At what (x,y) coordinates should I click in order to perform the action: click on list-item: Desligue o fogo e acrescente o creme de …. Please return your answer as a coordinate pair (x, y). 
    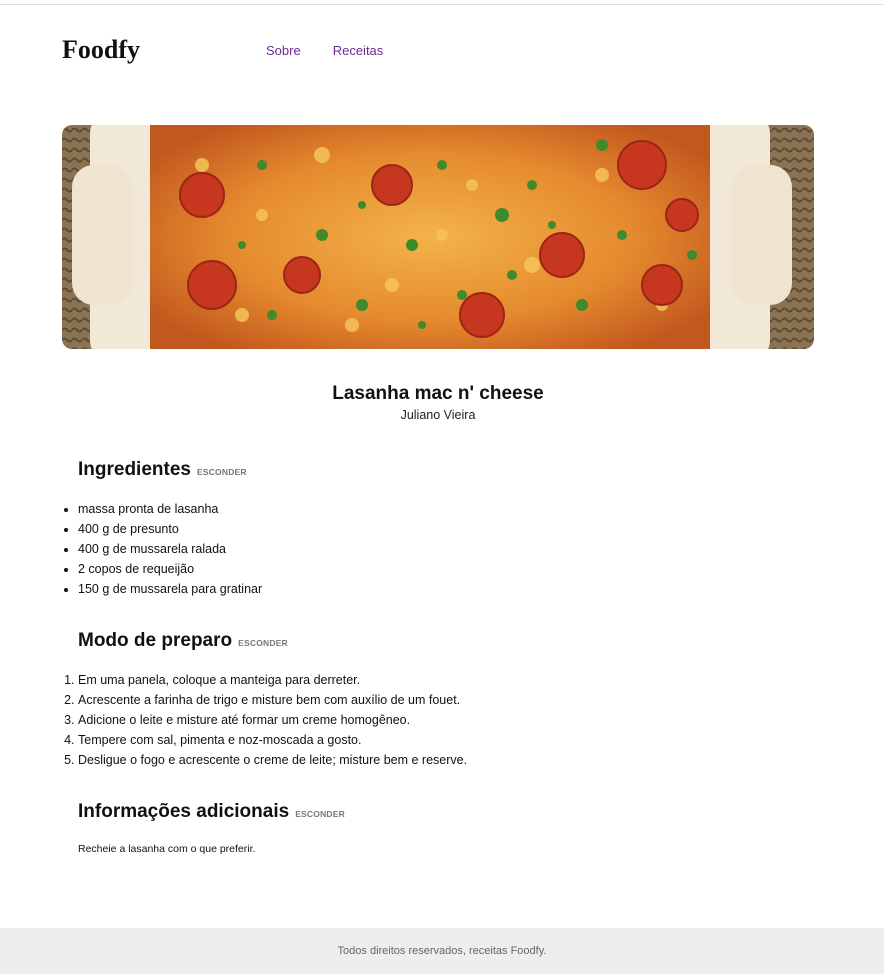
    Looking at the image, I should click on (450, 760).